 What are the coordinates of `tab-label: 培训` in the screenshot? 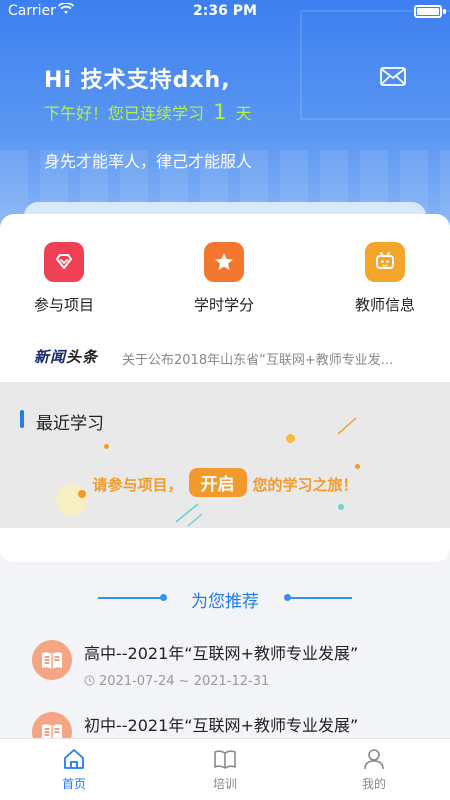 It's located at (224, 784).